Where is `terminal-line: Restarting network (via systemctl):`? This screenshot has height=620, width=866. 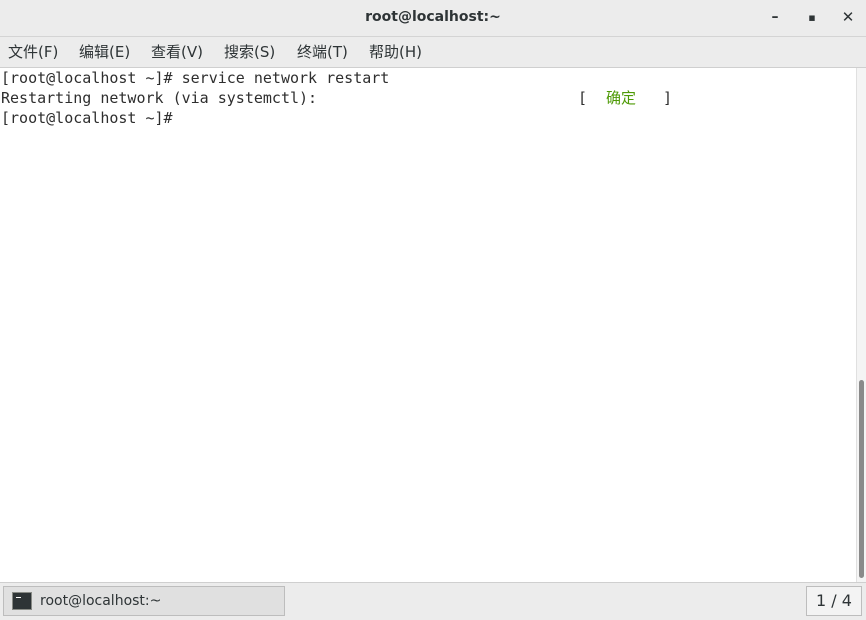 terminal-line: Restarting network (via systemctl): is located at coordinates (159, 98).